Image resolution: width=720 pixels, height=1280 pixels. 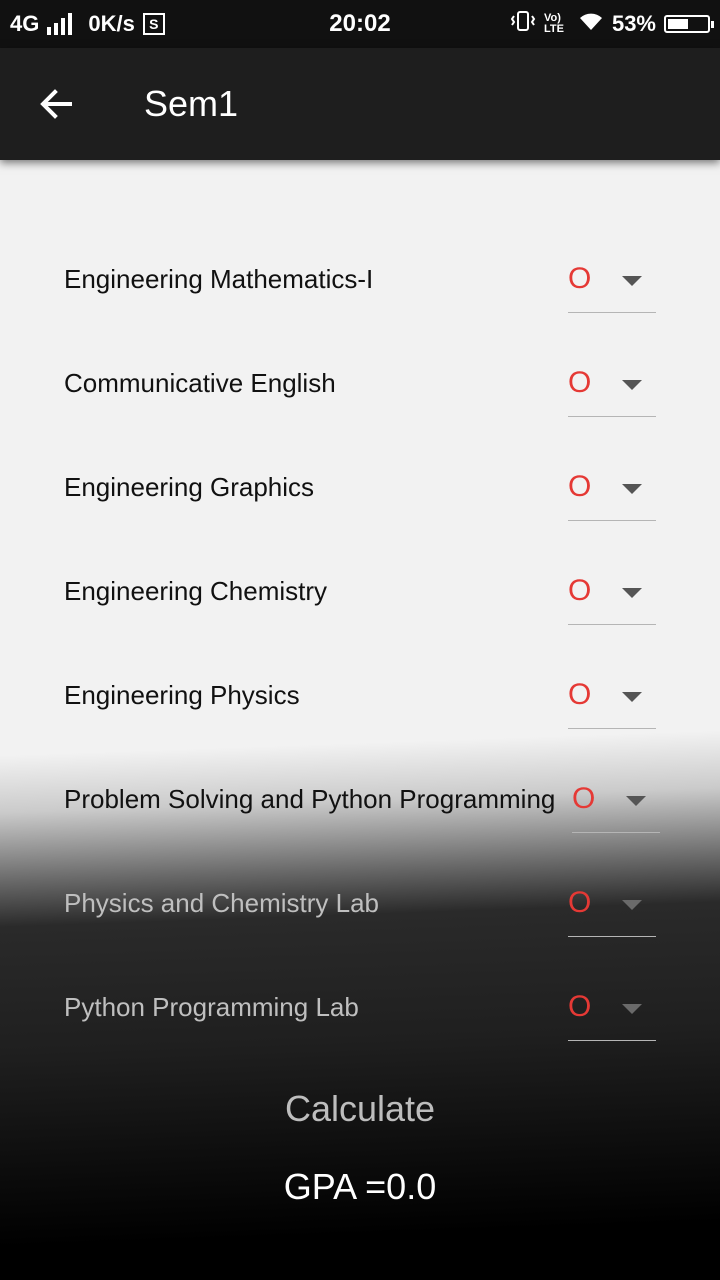 I want to click on subject-row: Physics and Chemistry Lab O, so click(x=360, y=904).